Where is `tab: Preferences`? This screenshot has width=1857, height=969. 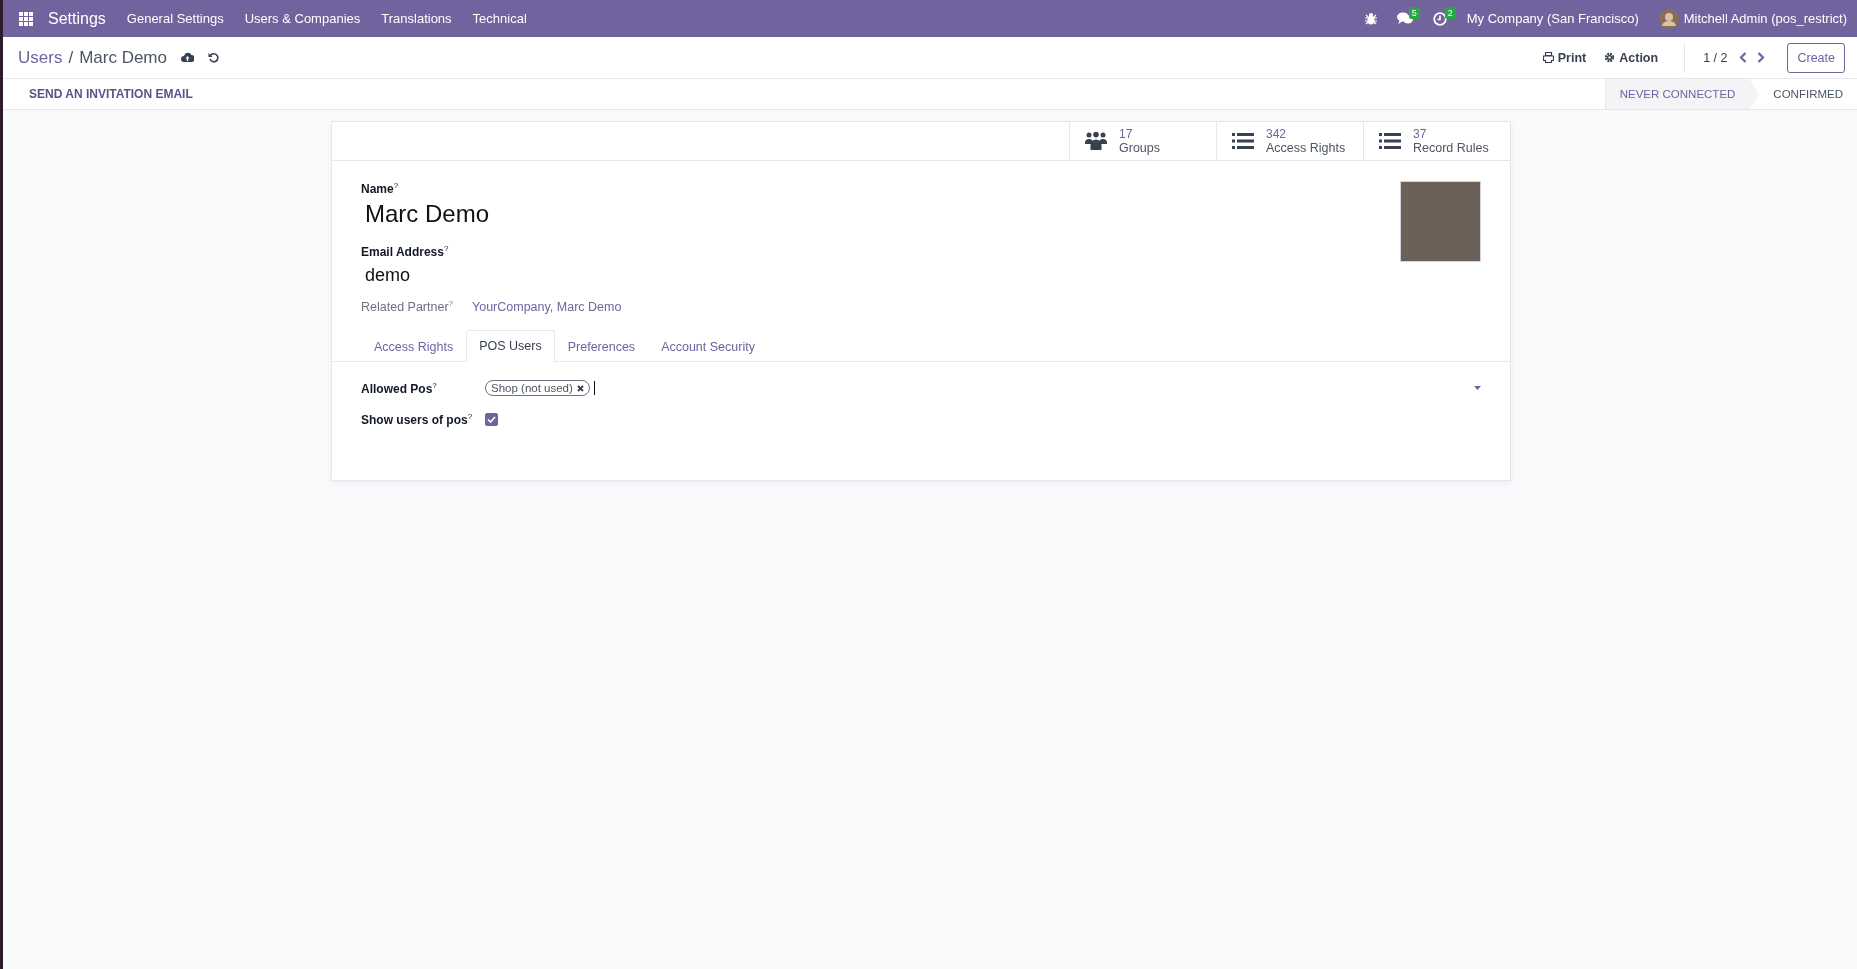 tab: Preferences is located at coordinates (601, 347).